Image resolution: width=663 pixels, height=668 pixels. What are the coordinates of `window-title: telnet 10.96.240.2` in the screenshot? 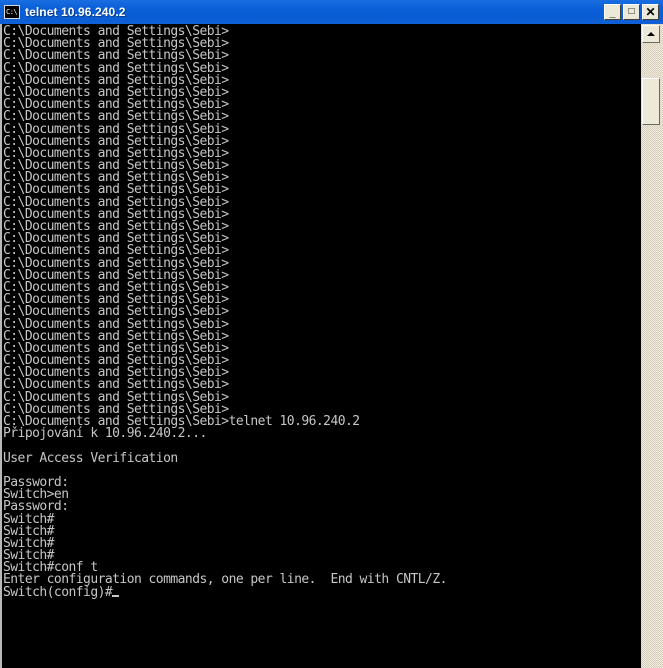 It's located at (75, 12).